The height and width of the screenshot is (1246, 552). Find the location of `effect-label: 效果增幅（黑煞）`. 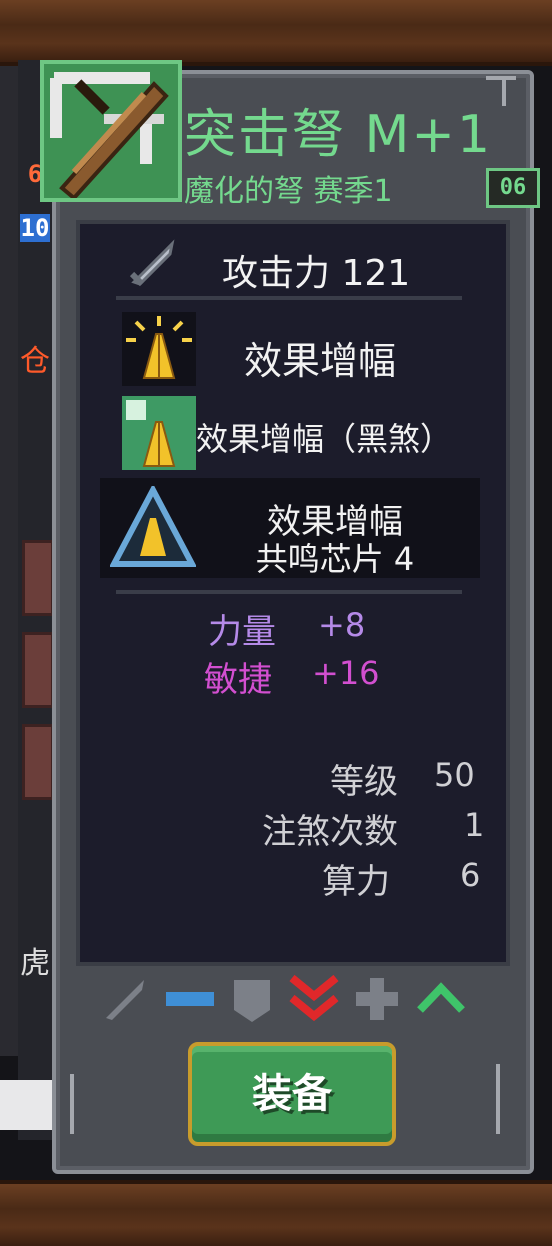

effect-label: 效果增幅（黑煞） is located at coordinates (324, 439).